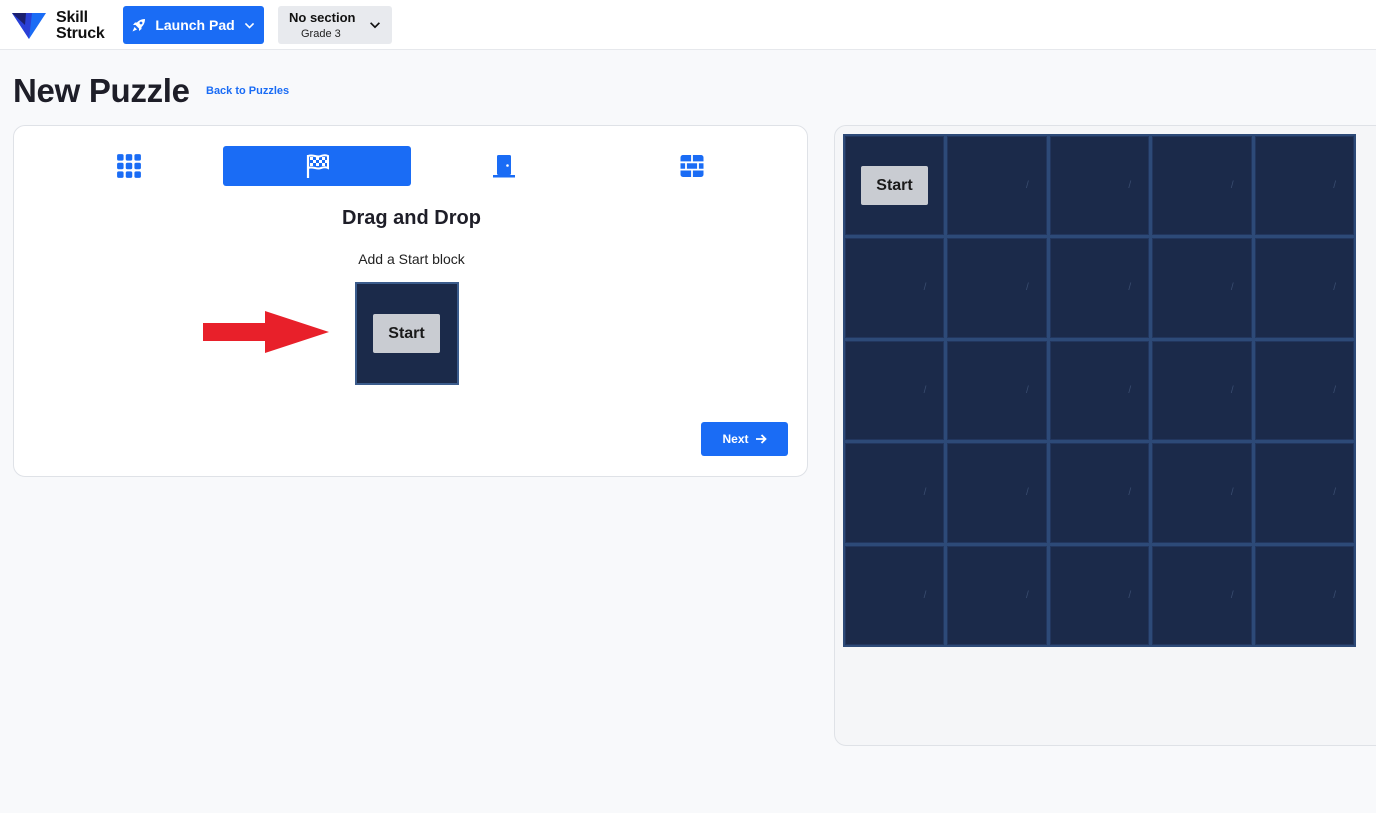 The image size is (1376, 813). I want to click on start-block-palette: Start, so click(407, 333).